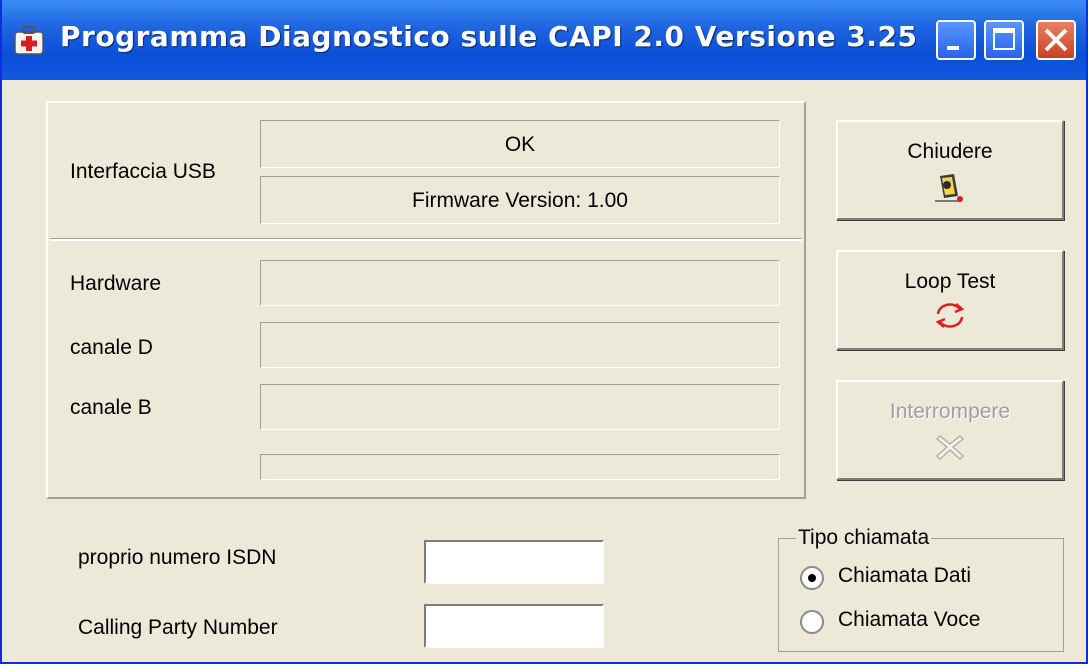 This screenshot has height=666, width=1088. Describe the element at coordinates (950, 430) in the screenshot. I see `interrupt-button: Interrompere` at that location.